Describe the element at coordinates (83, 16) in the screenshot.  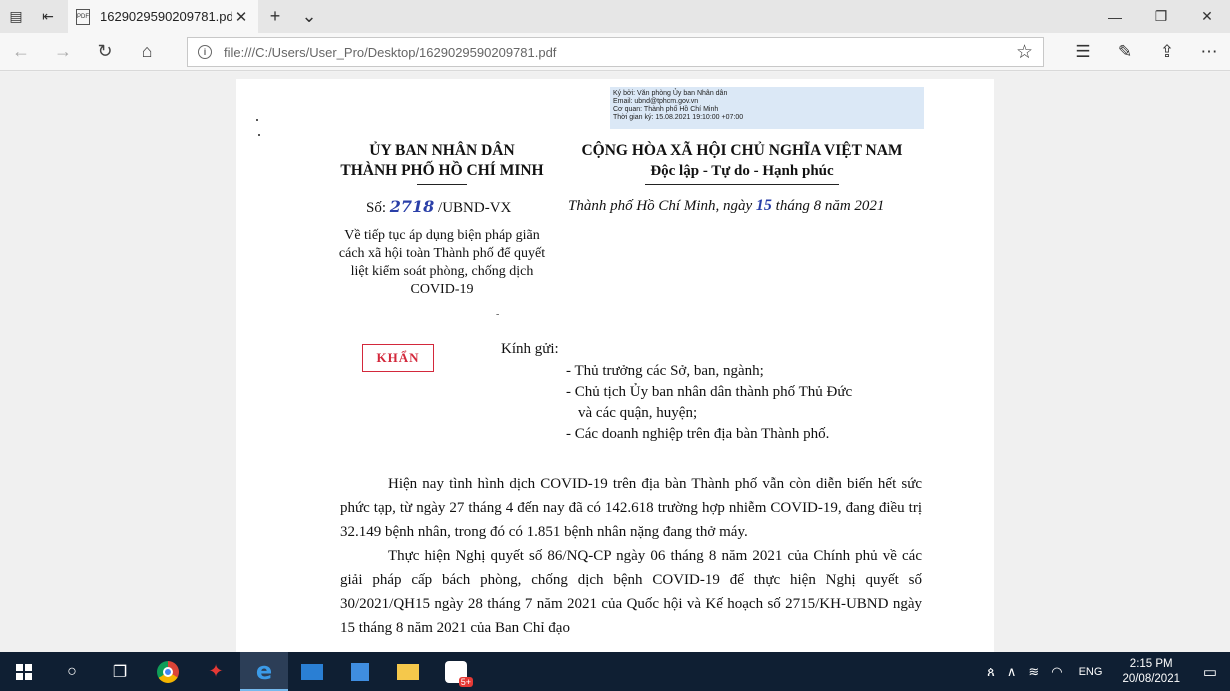
I see `pdf-icon: PDF` at that location.